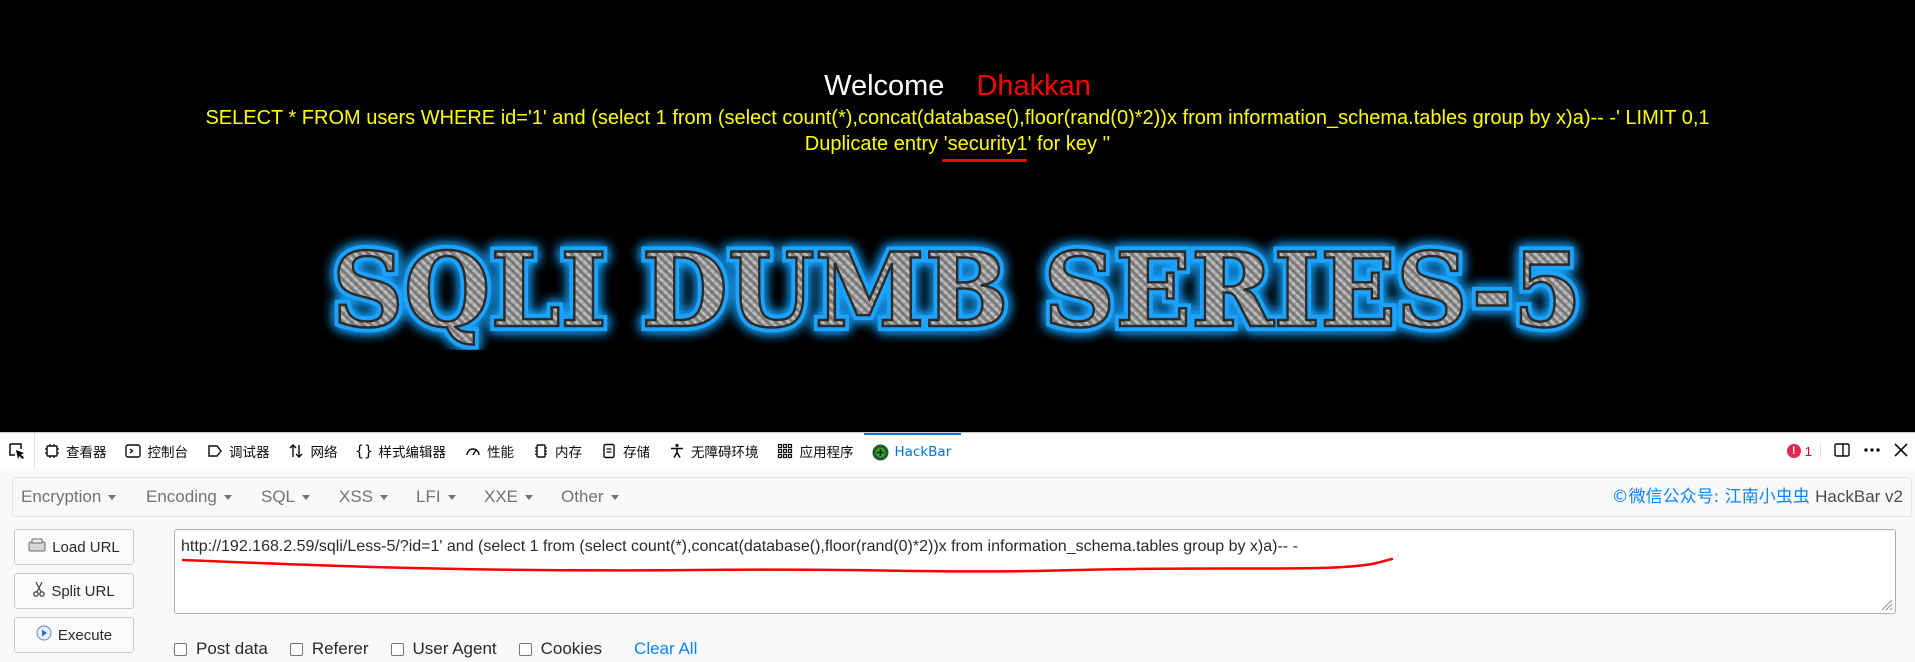  What do you see at coordinates (61, 496) in the screenshot?
I see `menu-label: Encryption` at bounding box center [61, 496].